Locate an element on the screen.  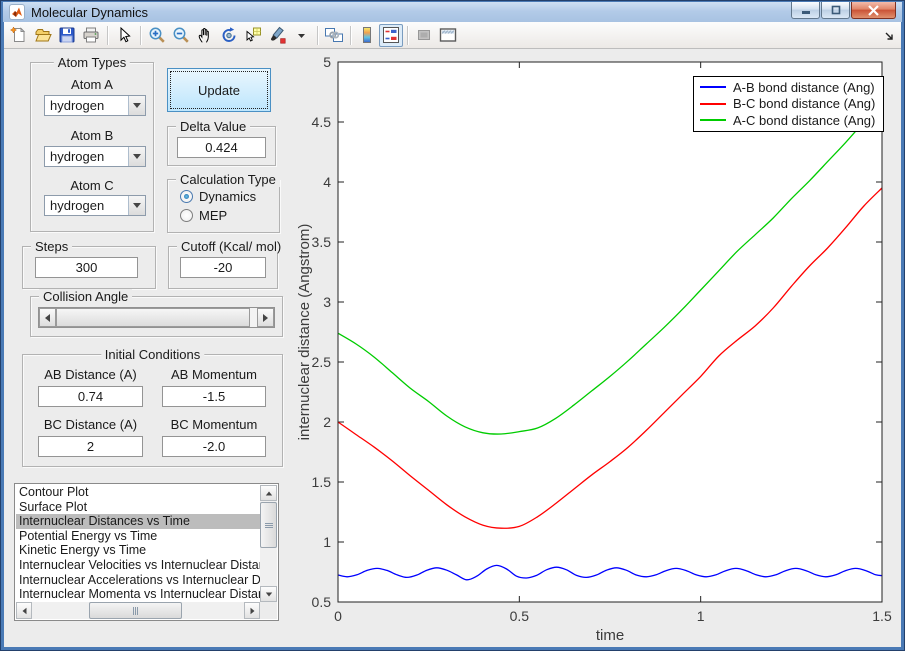
insert-legend-icon is located at coordinates (391, 35).